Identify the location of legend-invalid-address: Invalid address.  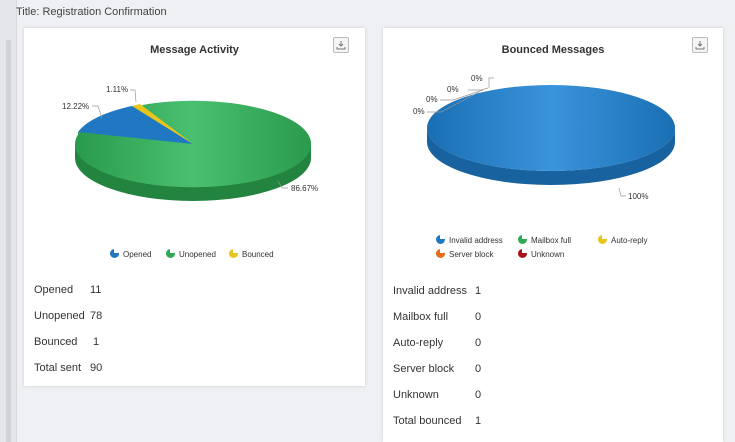
(469, 240).